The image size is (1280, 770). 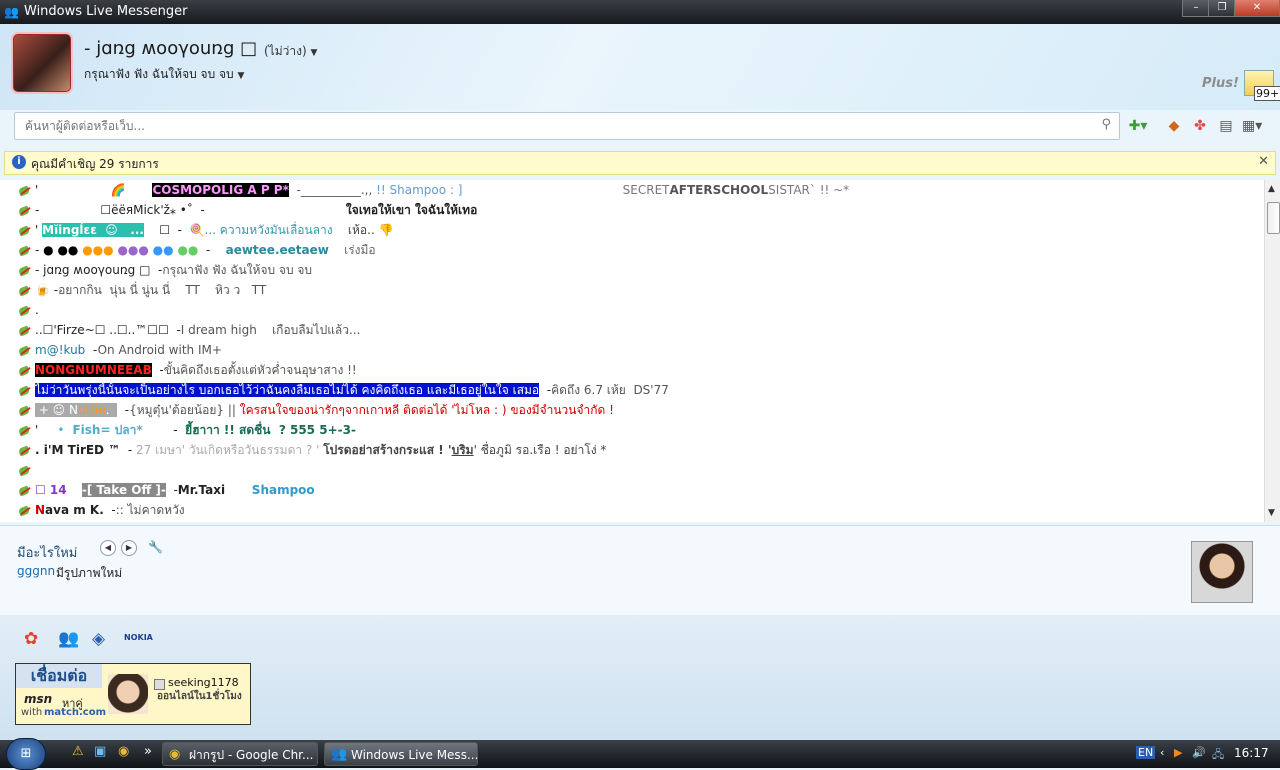 I want to click on maximize-button: ❐, so click(x=1222, y=8).